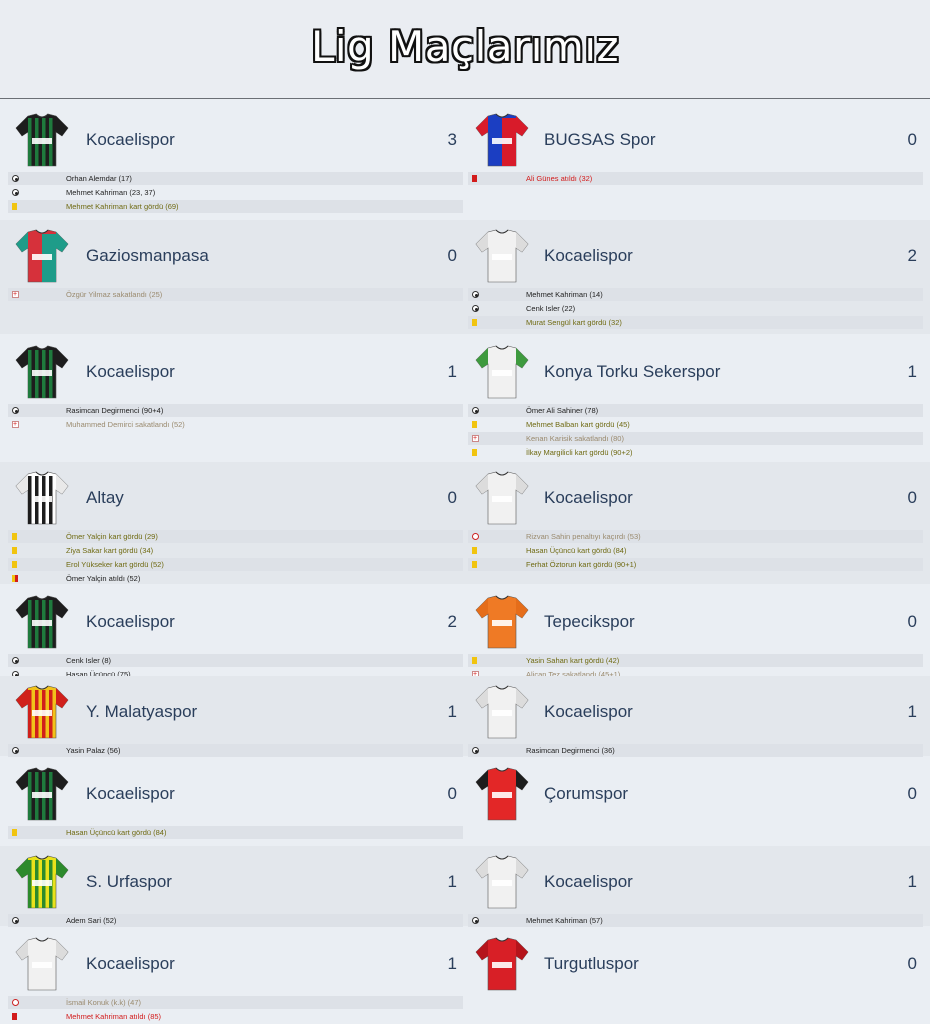 The width and height of the screenshot is (930, 1024). Describe the element at coordinates (15, 1002) in the screenshot. I see `missed-penalty-icon` at that location.